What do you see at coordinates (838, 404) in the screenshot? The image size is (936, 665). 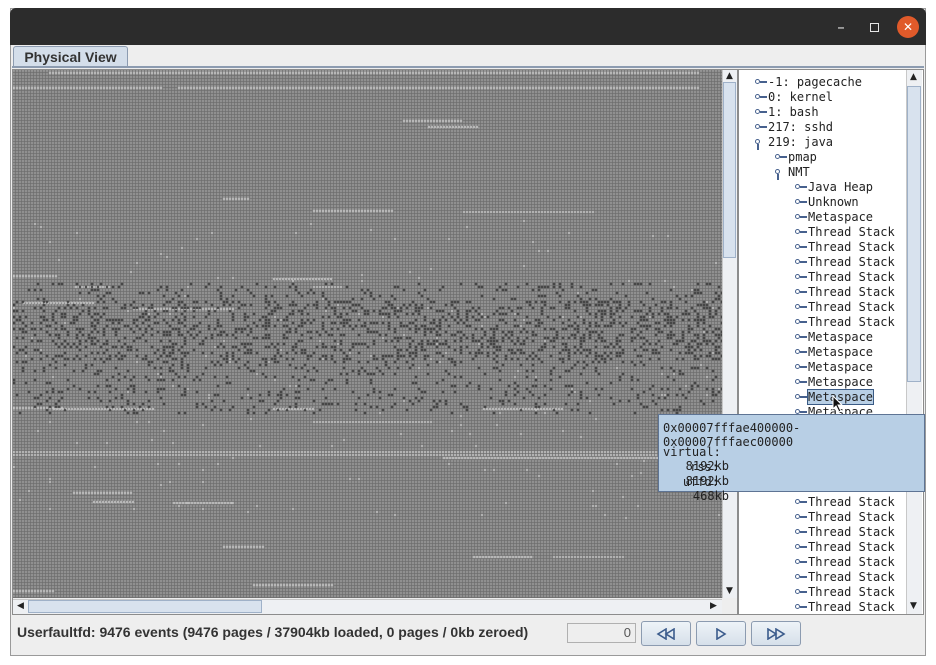 I see `mouse-pointer-icon` at bounding box center [838, 404].